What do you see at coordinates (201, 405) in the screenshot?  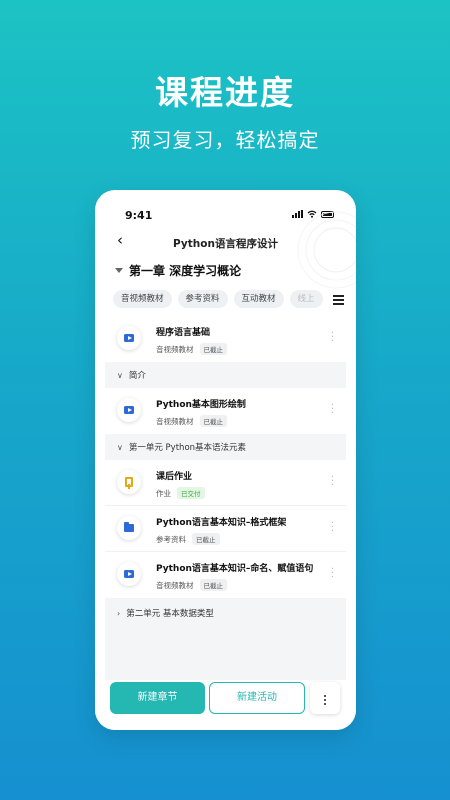 I see `item-title: Python基本图形绘制` at bounding box center [201, 405].